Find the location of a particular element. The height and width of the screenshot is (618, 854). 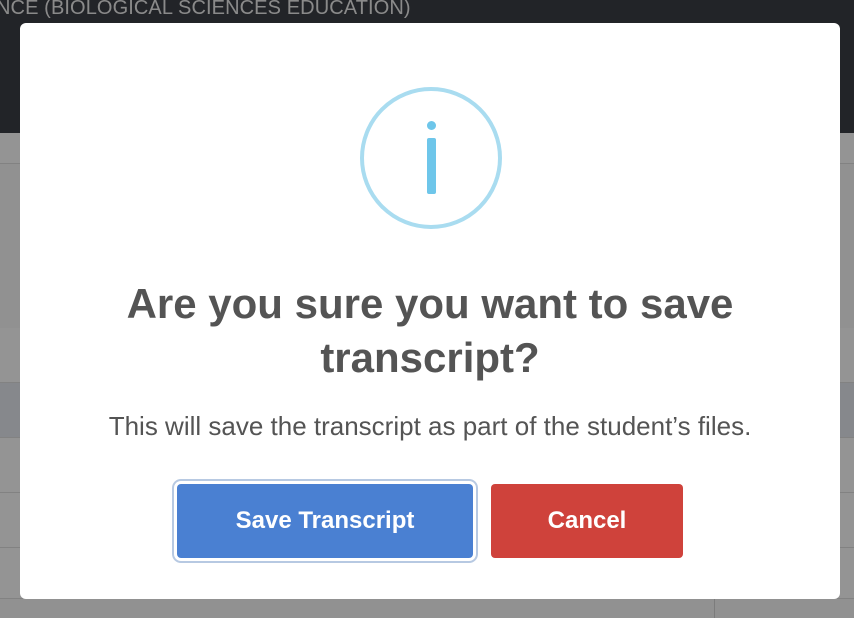

info-icon is located at coordinates (431, 158).